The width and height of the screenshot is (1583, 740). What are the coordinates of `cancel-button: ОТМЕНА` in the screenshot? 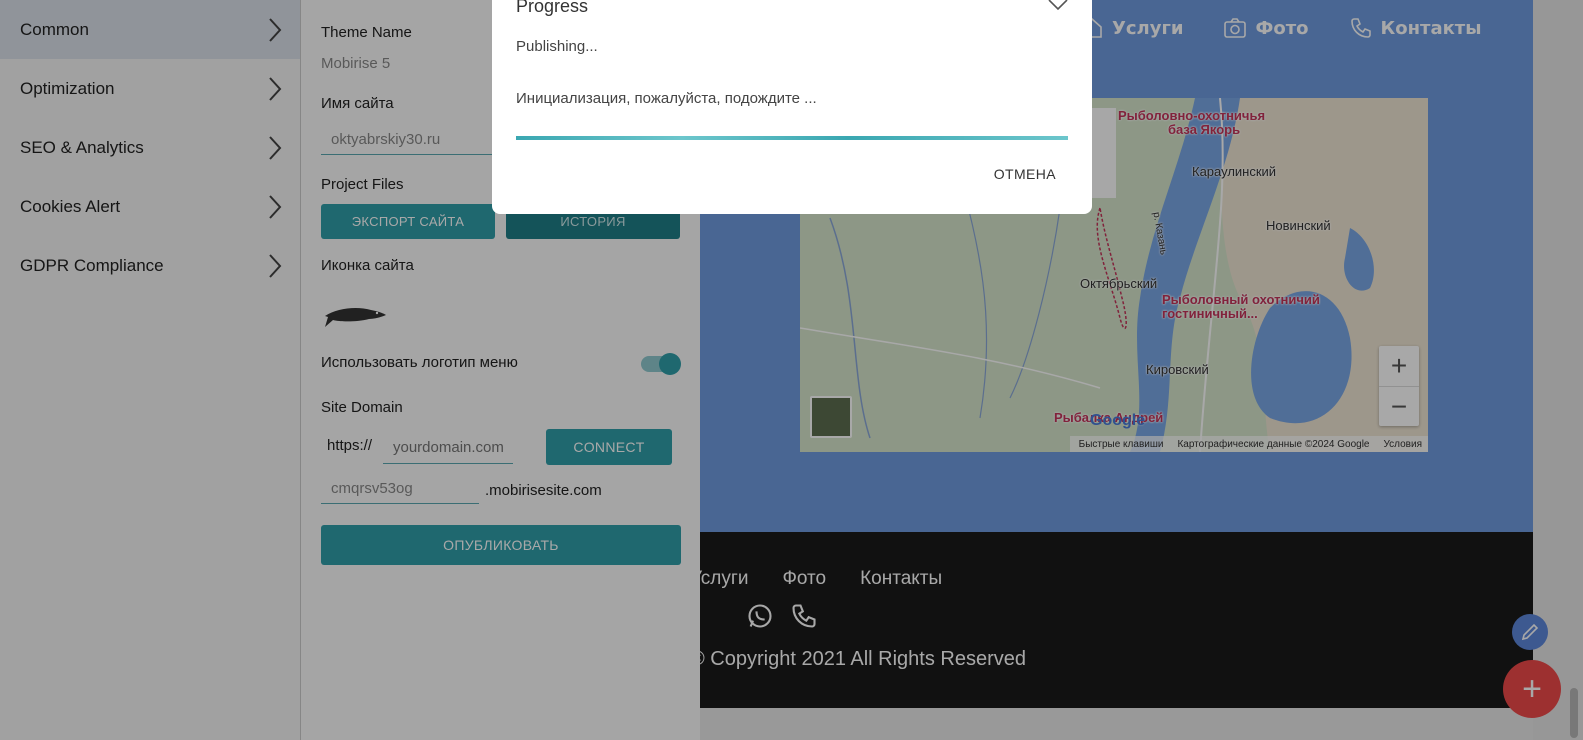 It's located at (1025, 174).